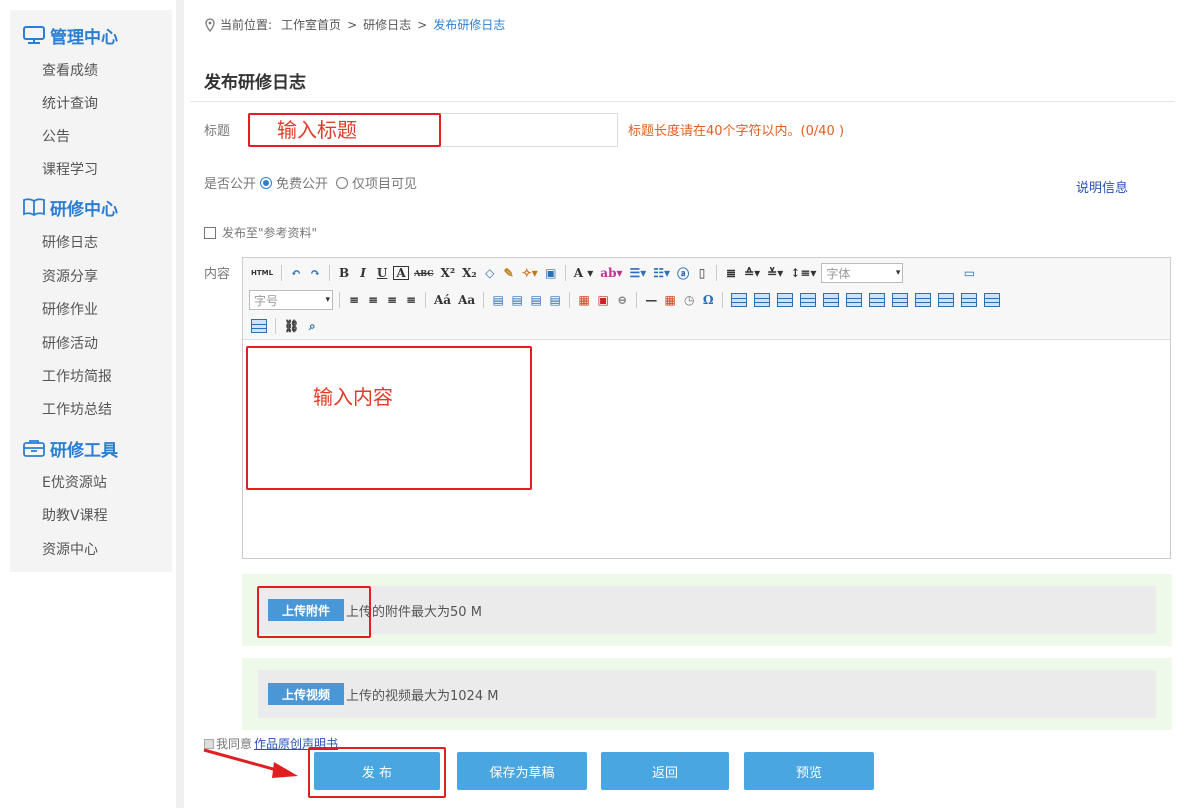 The width and height of the screenshot is (1202, 808). What do you see at coordinates (262, 273) in the screenshot?
I see `html-source-button: HTML` at bounding box center [262, 273].